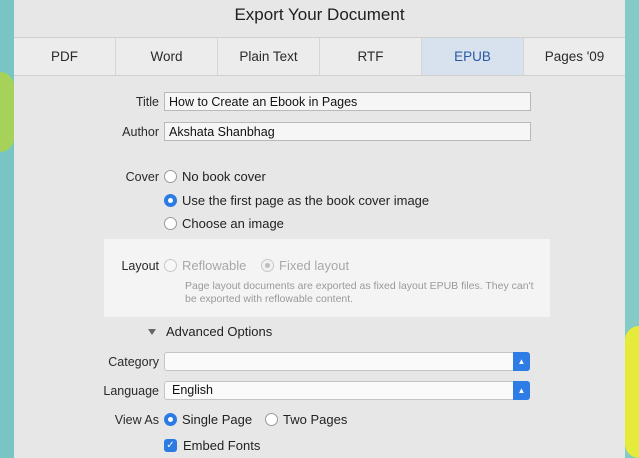  I want to click on cover-option-none: No book cover, so click(215, 176).